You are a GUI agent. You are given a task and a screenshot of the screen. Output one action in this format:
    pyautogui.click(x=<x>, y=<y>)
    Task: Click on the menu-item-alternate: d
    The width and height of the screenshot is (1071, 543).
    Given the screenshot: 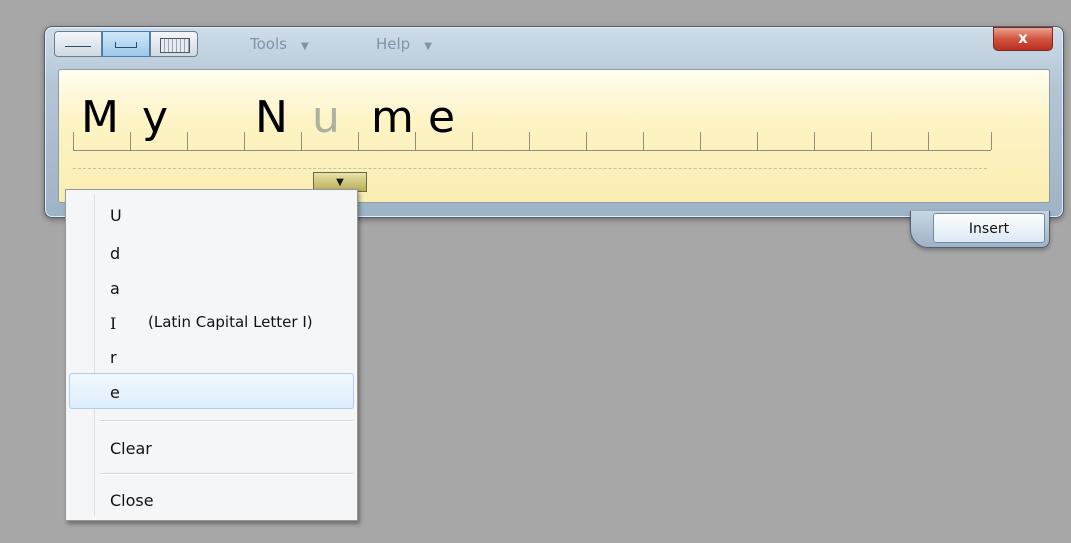 What is the action you would take?
    pyautogui.click(x=115, y=253)
    